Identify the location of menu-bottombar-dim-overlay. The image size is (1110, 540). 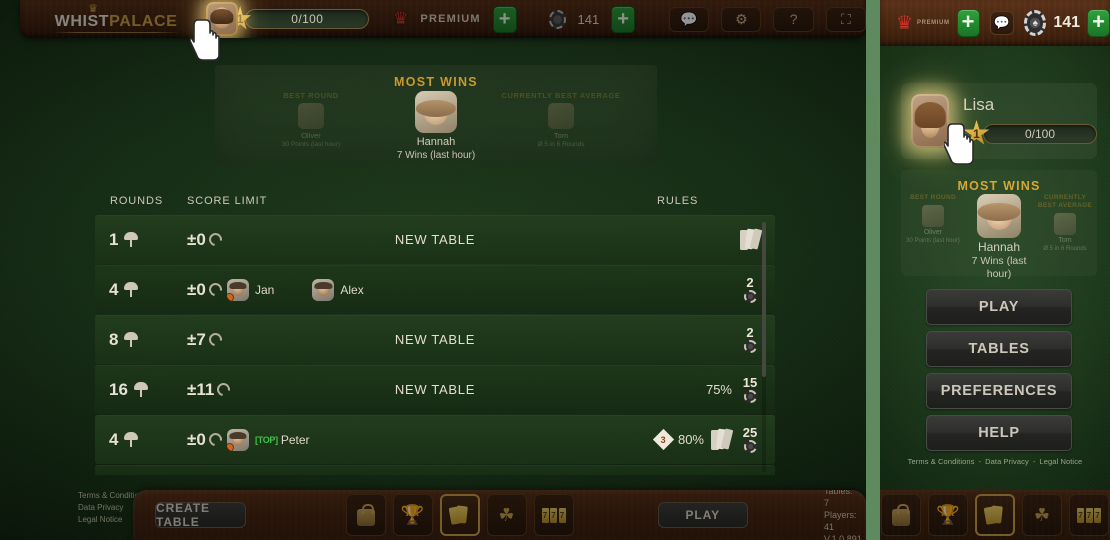
(995, 515).